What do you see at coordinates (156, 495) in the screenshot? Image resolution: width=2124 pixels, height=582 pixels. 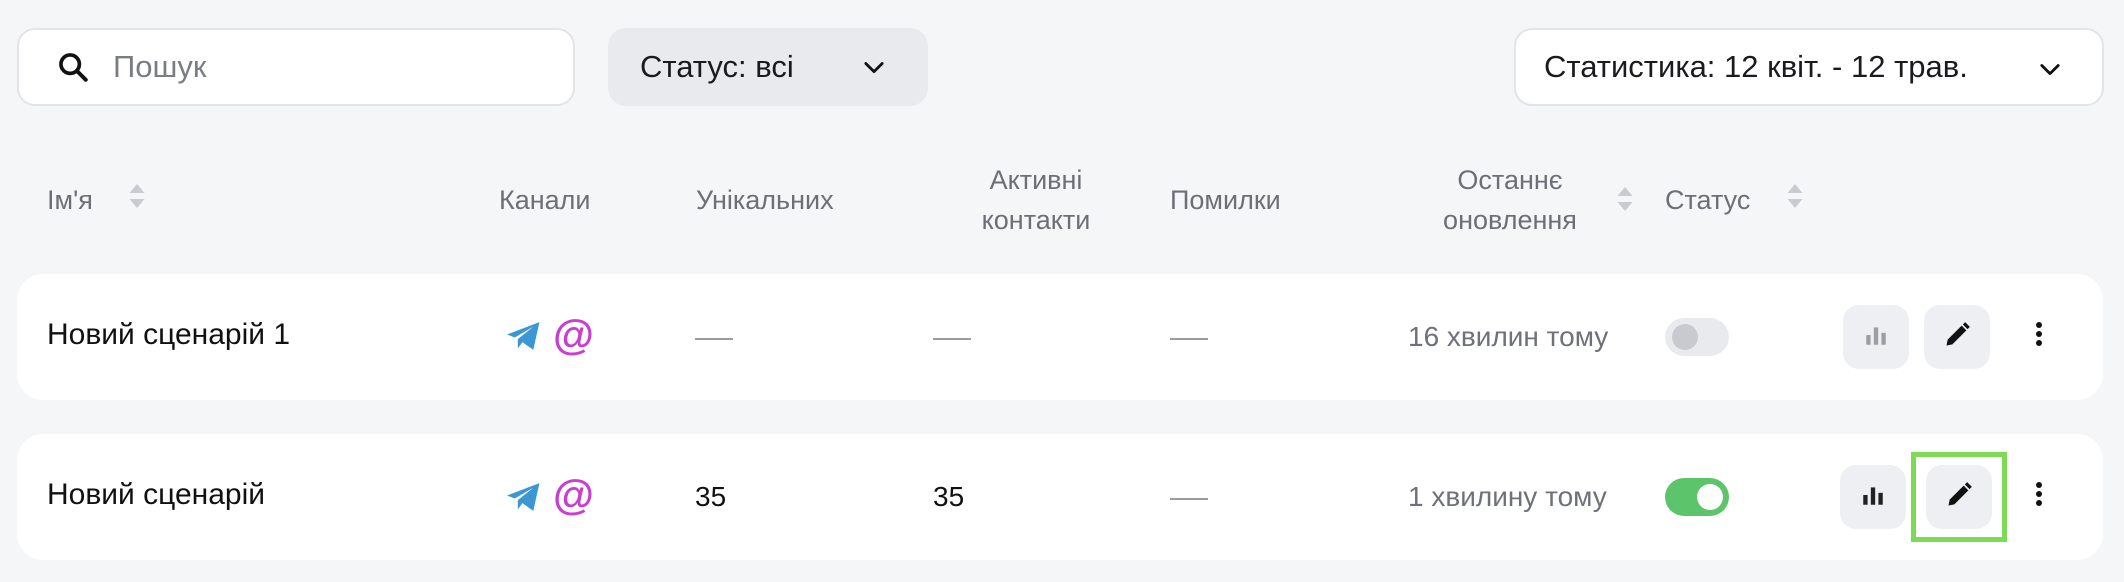 I see `scenario-name: Новий сценарій` at bounding box center [156, 495].